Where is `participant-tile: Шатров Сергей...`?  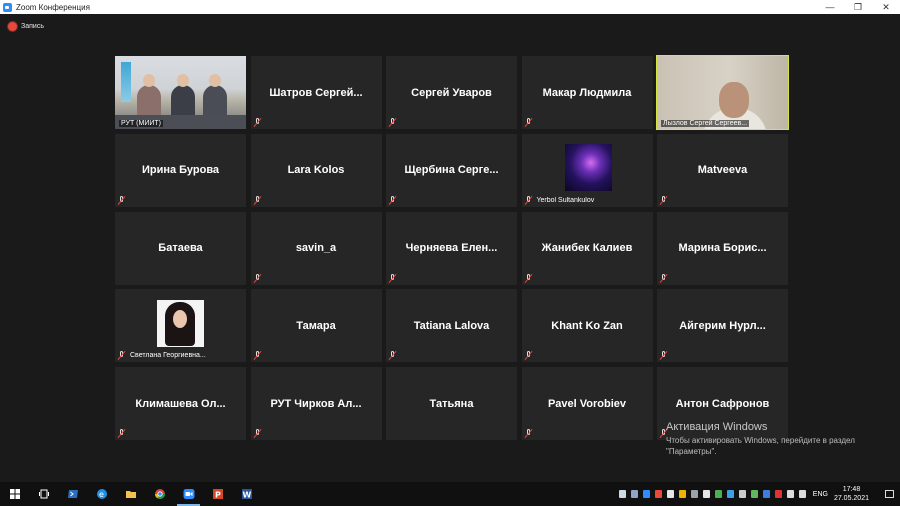 participant-tile: Шатров Сергей... is located at coordinates (316, 92).